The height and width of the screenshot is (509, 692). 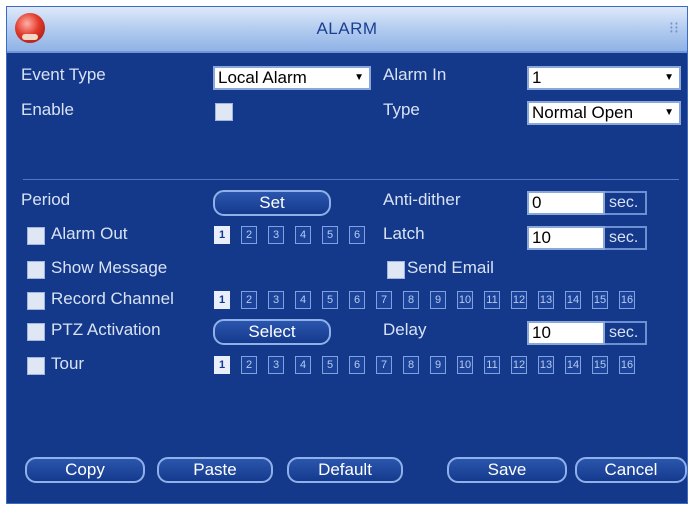 What do you see at coordinates (492, 300) in the screenshot?
I see `record-channel-11: 11` at bounding box center [492, 300].